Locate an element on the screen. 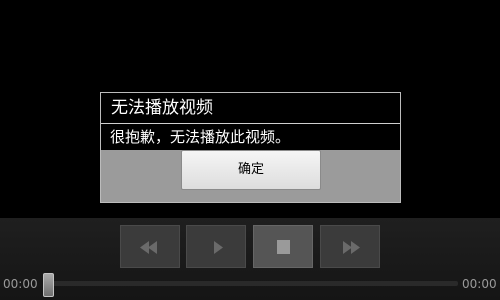 This screenshot has height=300, width=500. elapsed-time: 00:00 is located at coordinates (20, 284).